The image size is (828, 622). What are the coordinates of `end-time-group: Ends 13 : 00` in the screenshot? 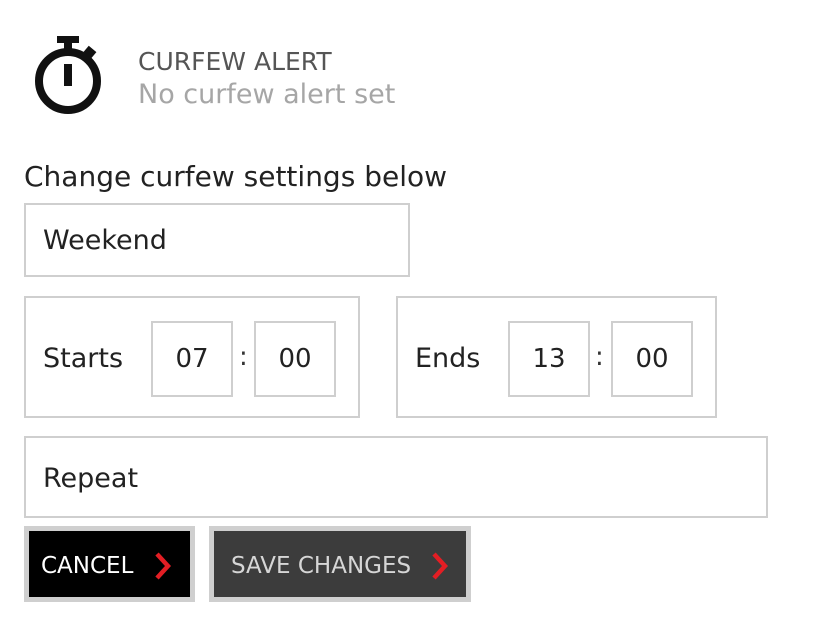 It's located at (556, 357).